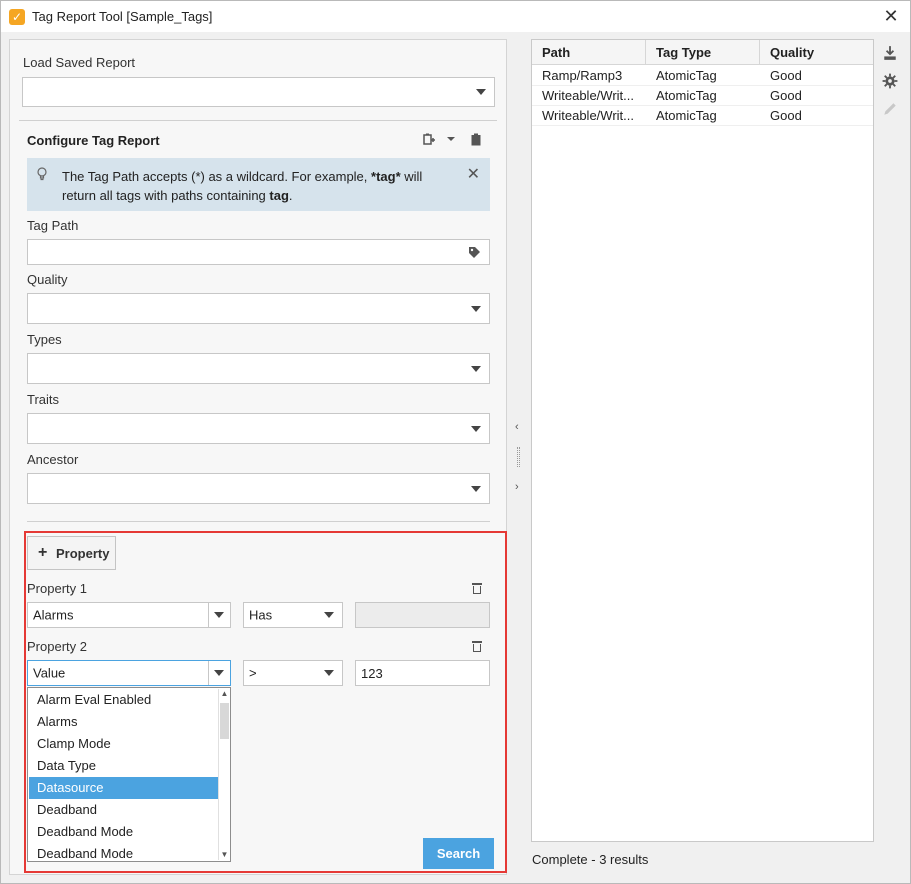 Image resolution: width=911 pixels, height=884 pixels. I want to click on load-saved-label: Load Saved Report, so click(79, 62).